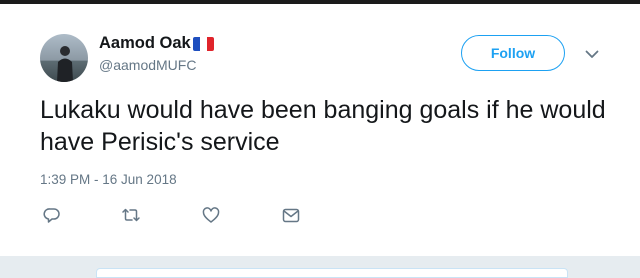  What do you see at coordinates (108, 179) in the screenshot?
I see `tweet-timestamp: 1:39 PM - 16 Jun 2018` at bounding box center [108, 179].